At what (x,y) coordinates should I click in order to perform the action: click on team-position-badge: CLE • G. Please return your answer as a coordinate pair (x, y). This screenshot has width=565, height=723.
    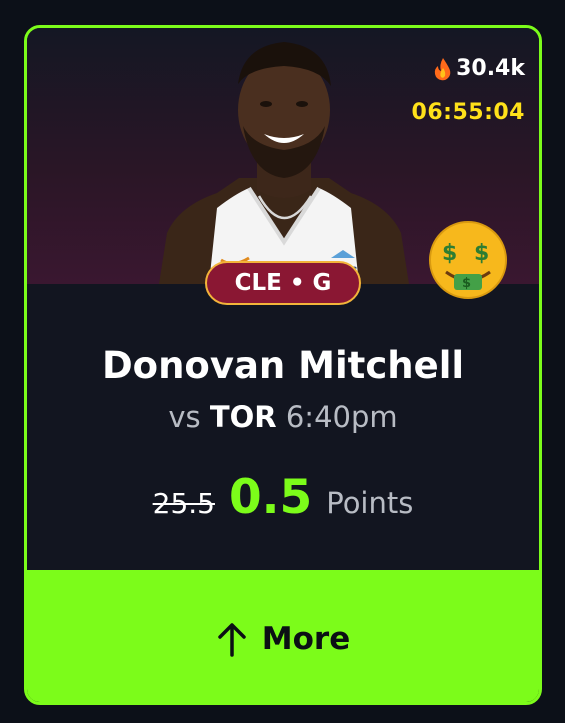
    Looking at the image, I should click on (283, 283).